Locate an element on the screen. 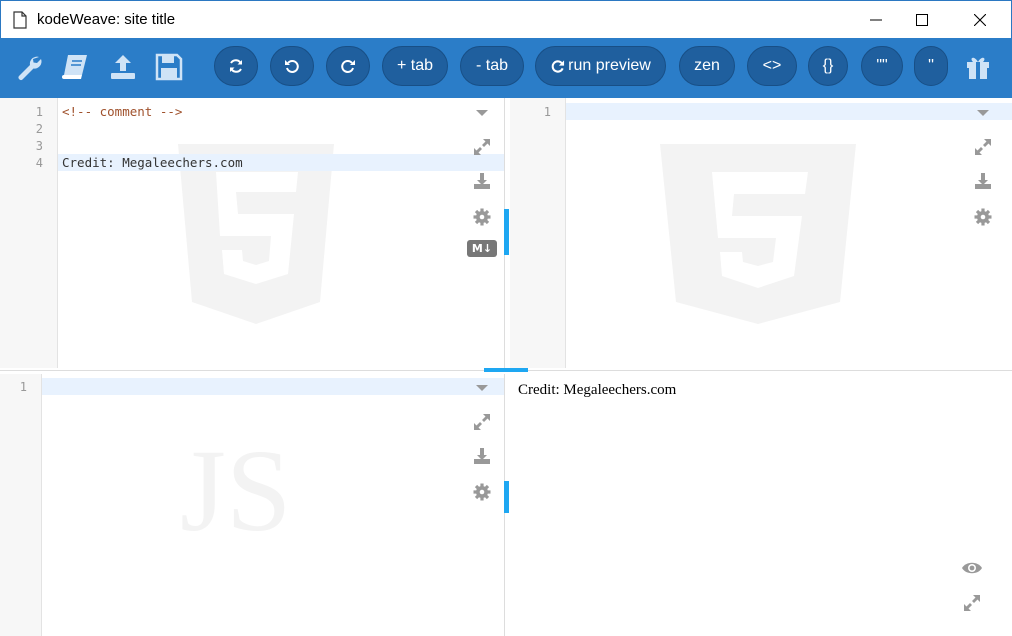 This screenshot has height=636, width=1012. code-line: <!-- comment --> is located at coordinates (122, 111).